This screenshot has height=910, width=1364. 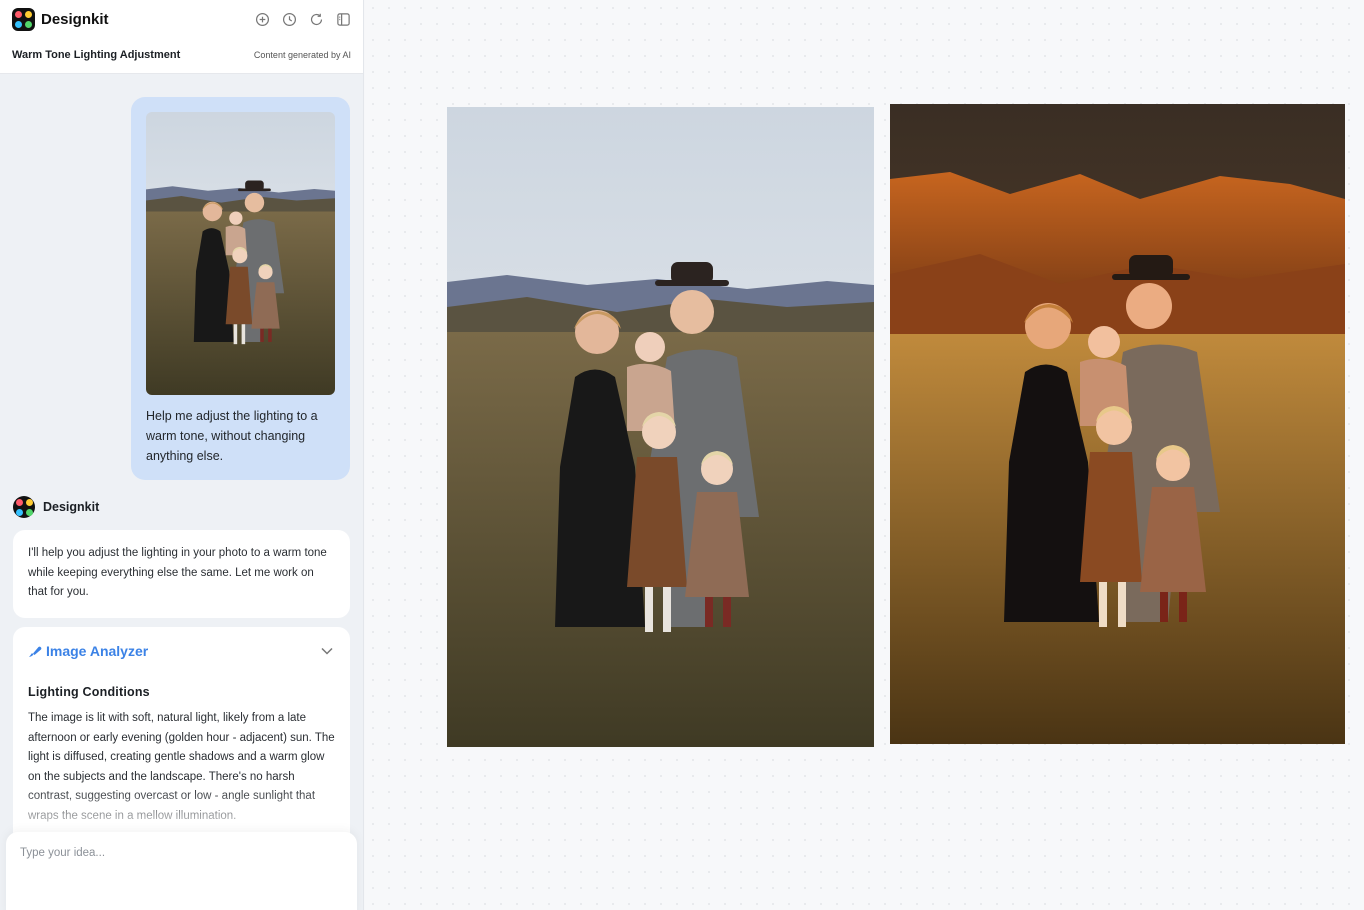 I want to click on tool-header: Image Analyzer, so click(x=88, y=651).